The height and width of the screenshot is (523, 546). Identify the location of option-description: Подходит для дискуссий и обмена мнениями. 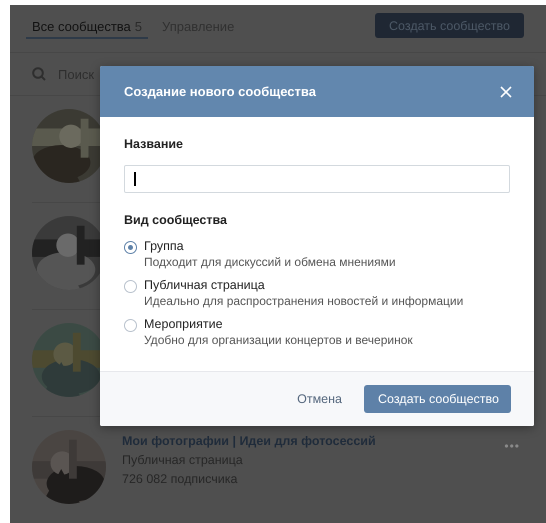
(270, 262).